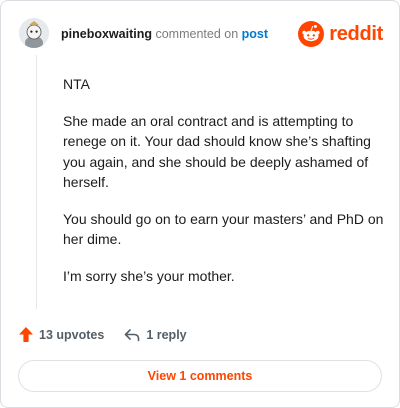 The image size is (400, 408). I want to click on reply-count: 1 reply, so click(166, 334).